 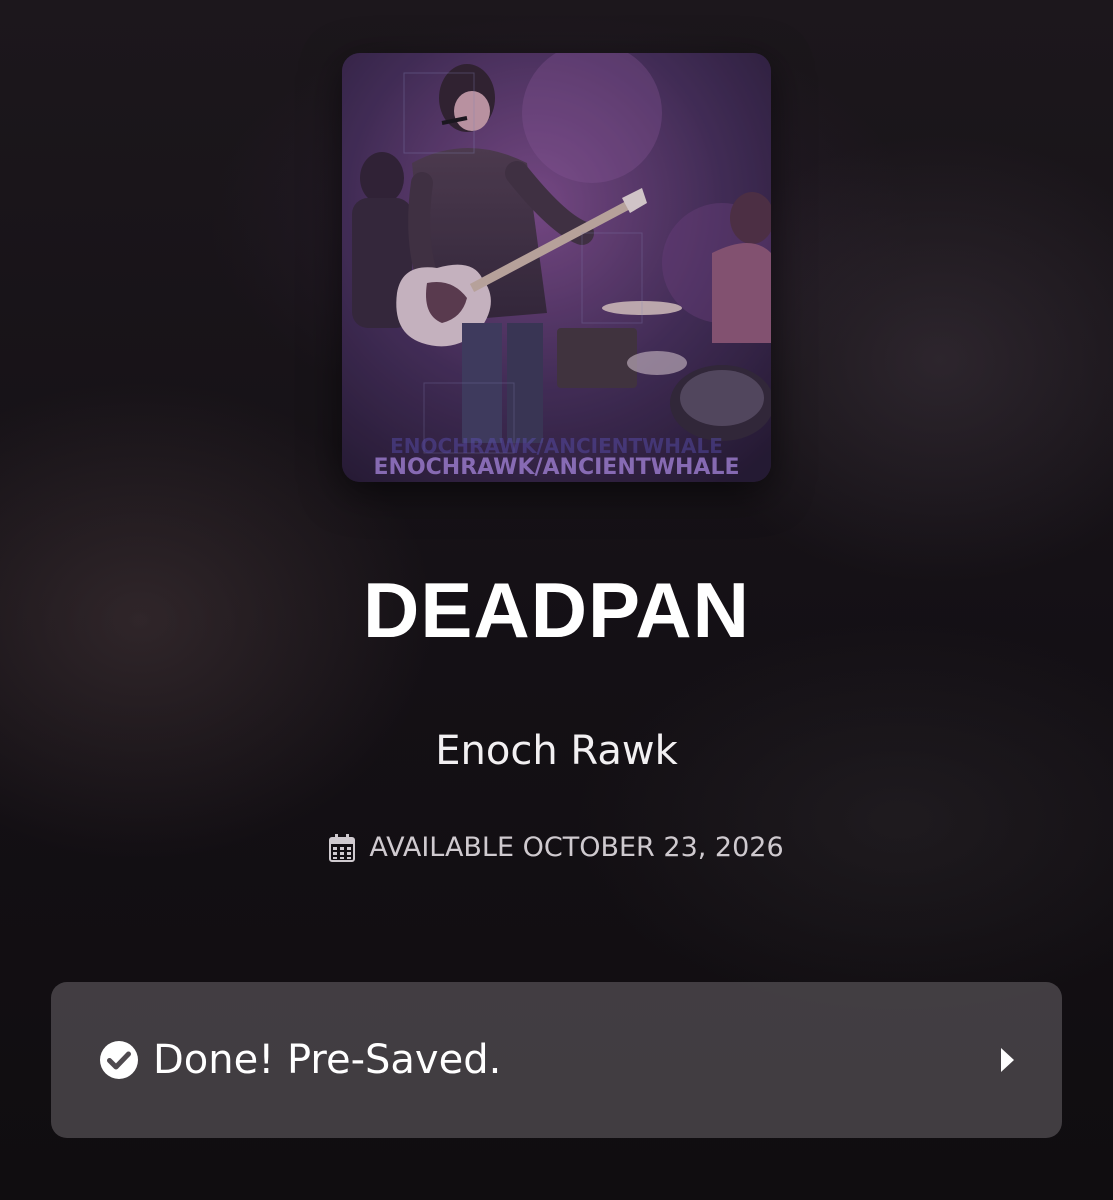 What do you see at coordinates (556, 610) in the screenshot?
I see `release-title: DEADPAN` at bounding box center [556, 610].